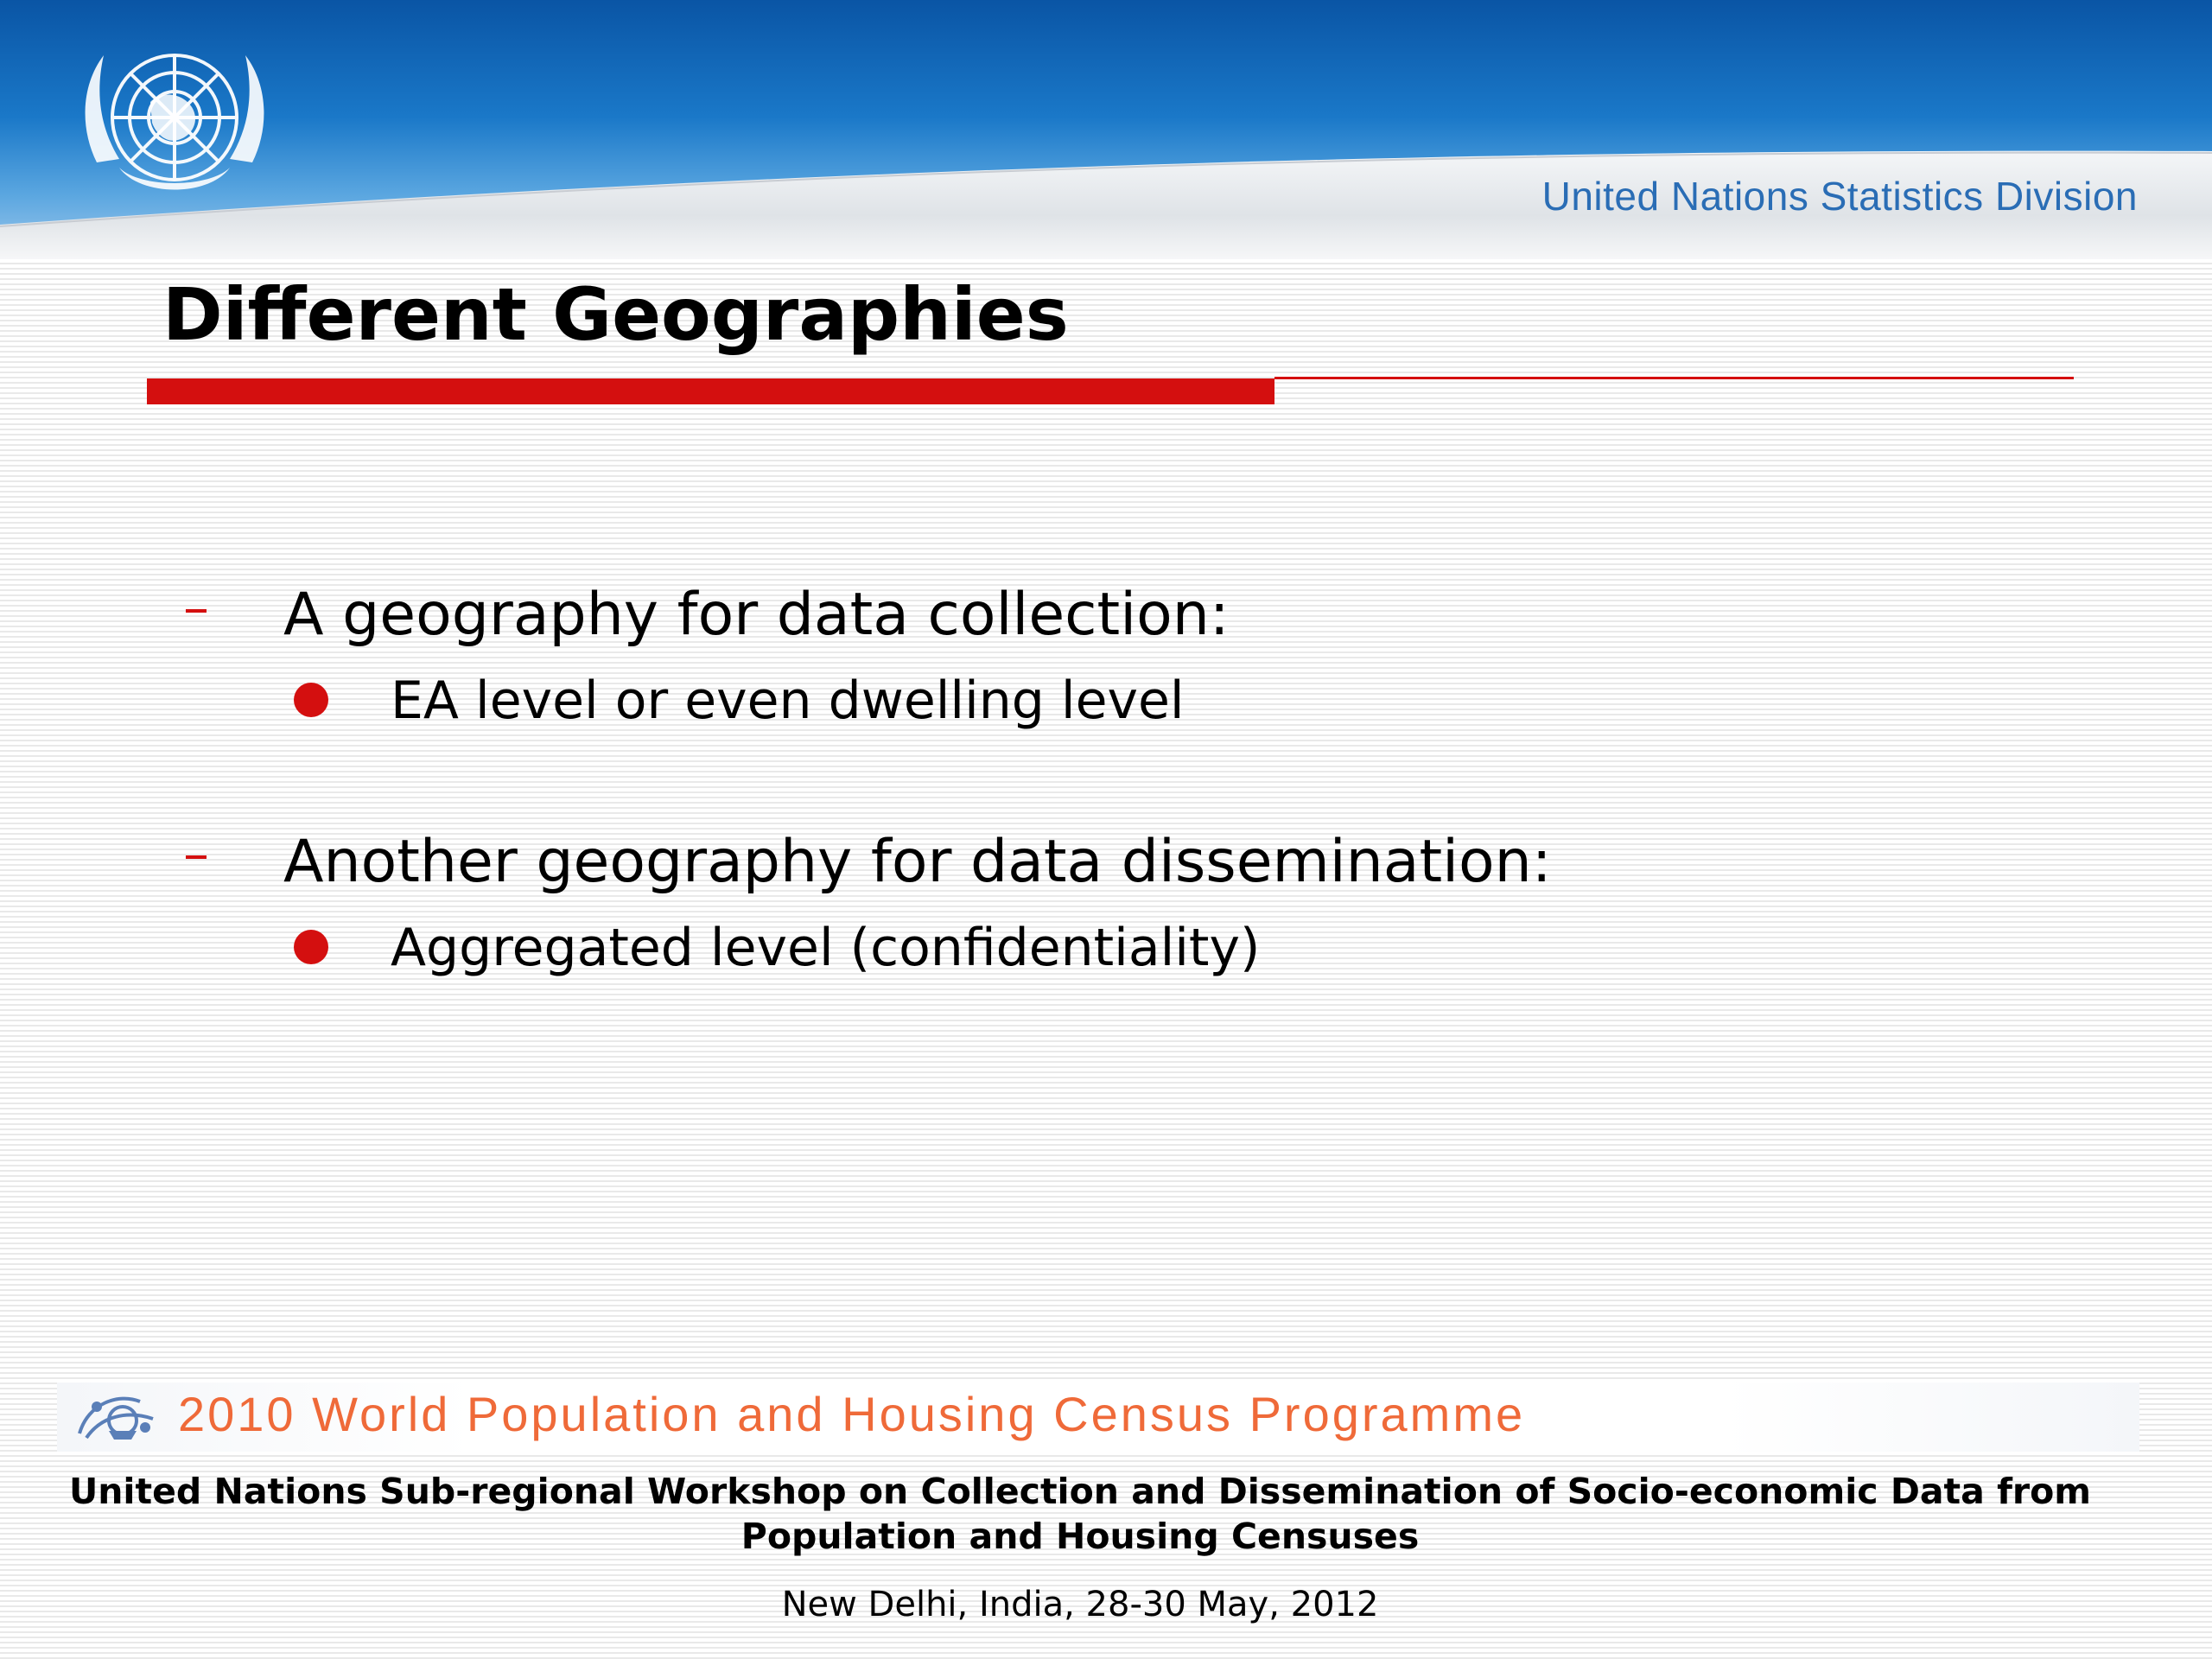 The image size is (2212, 1659). Describe the element at coordinates (710, 391) in the screenshot. I see `title-underline-thick` at that location.